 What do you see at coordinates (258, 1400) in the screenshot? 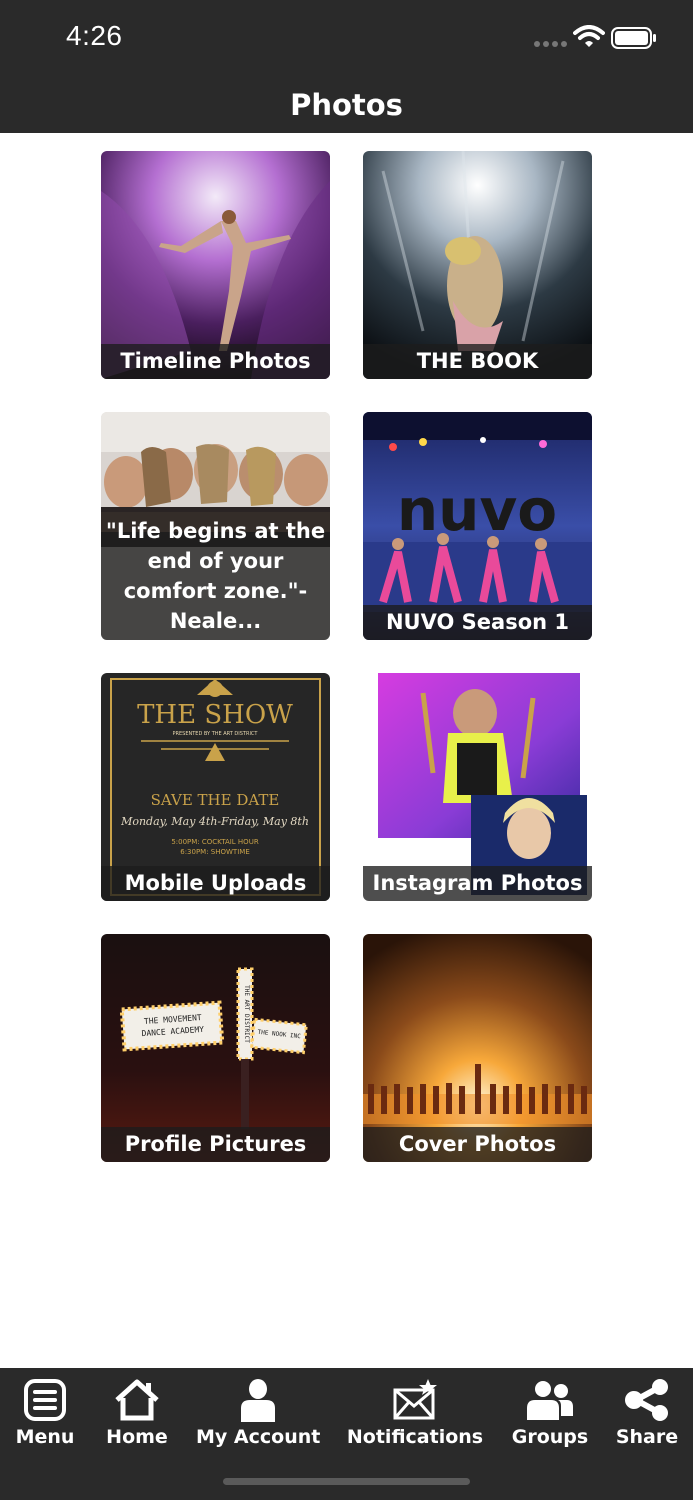
I see `user-icon` at bounding box center [258, 1400].